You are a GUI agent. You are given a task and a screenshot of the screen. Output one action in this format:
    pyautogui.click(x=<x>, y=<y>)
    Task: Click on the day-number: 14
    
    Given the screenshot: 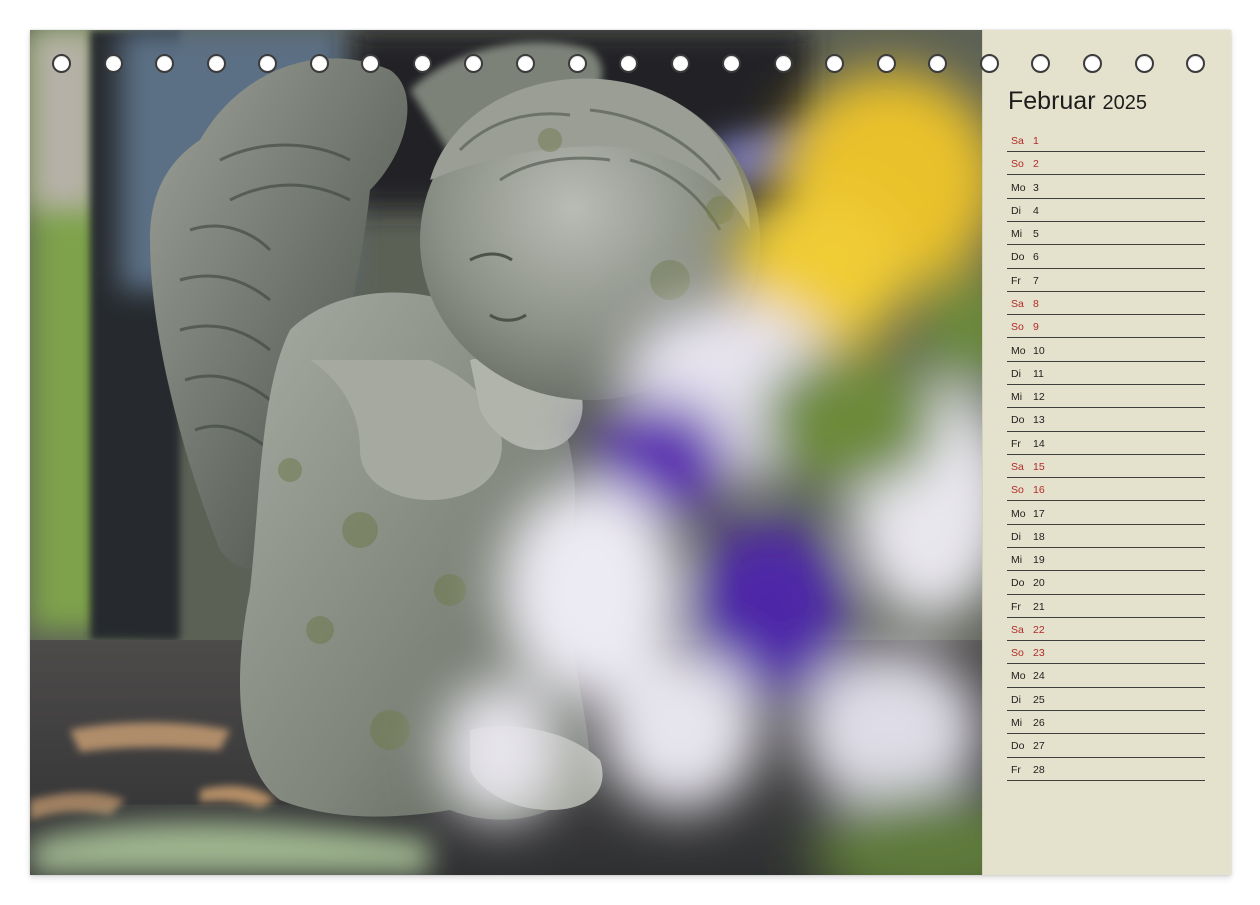 What is the action you would take?
    pyautogui.click(x=1039, y=443)
    